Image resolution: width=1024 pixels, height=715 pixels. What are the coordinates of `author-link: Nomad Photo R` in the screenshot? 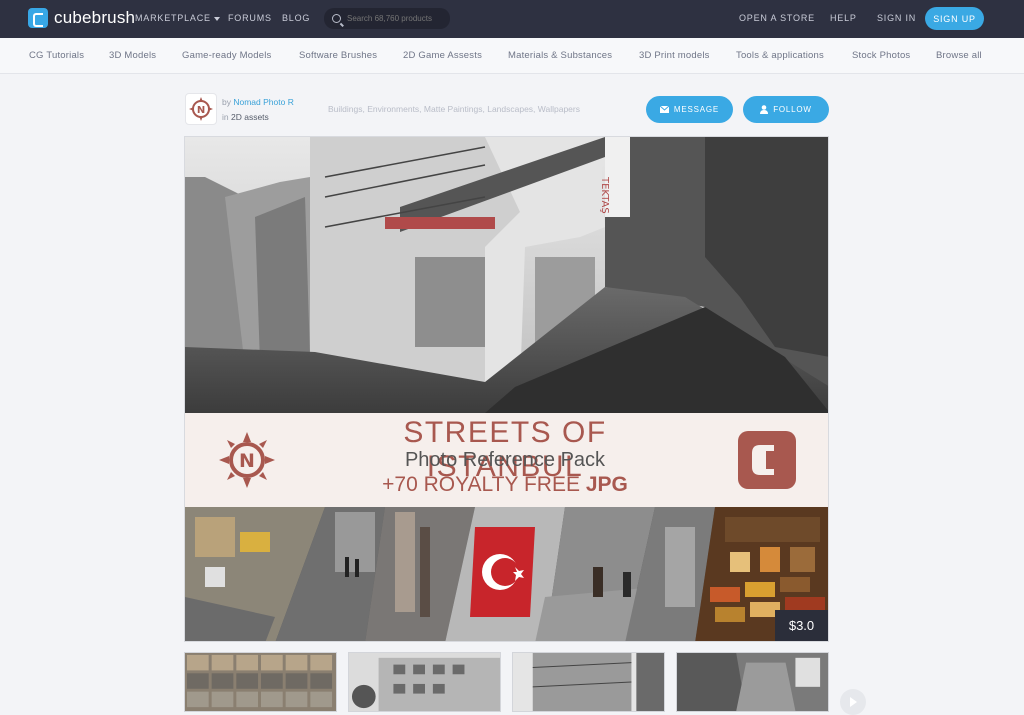 It's located at (263, 102).